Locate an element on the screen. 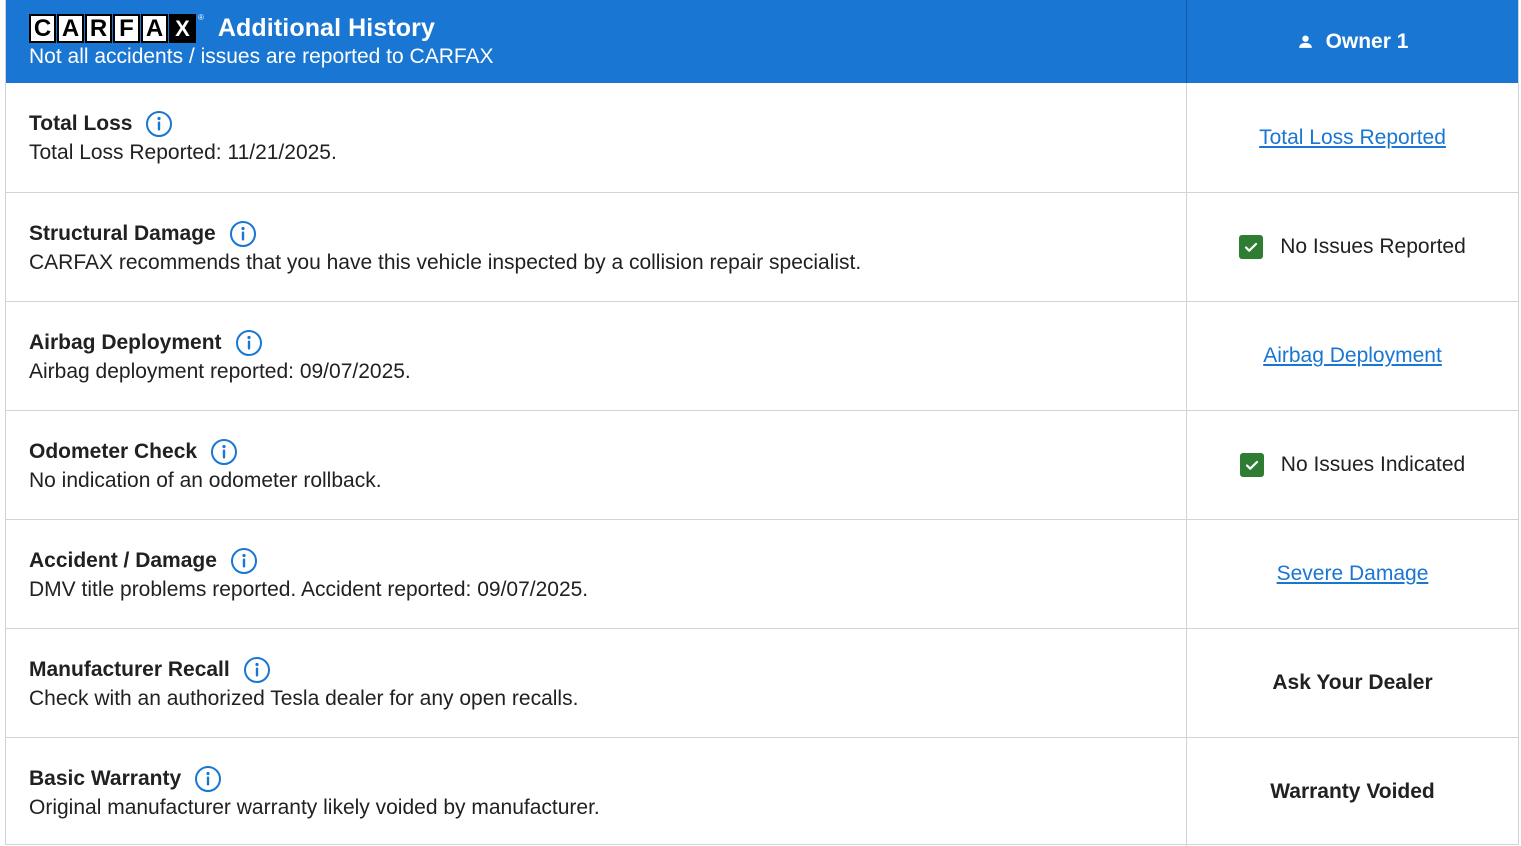  structural-damage-title-line: Structural Damage is located at coordinates (607, 234).